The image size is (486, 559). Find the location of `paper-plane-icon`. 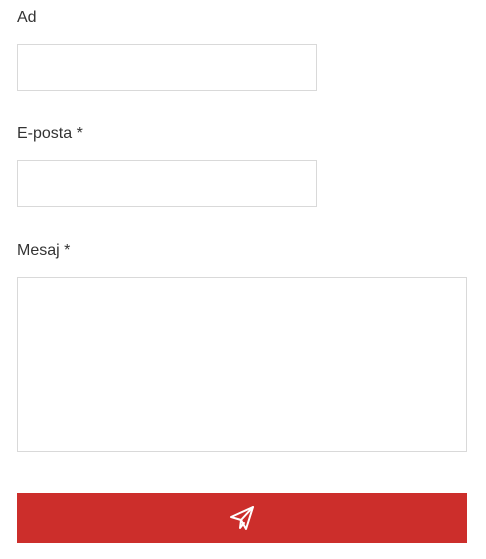

paper-plane-icon is located at coordinates (242, 518).